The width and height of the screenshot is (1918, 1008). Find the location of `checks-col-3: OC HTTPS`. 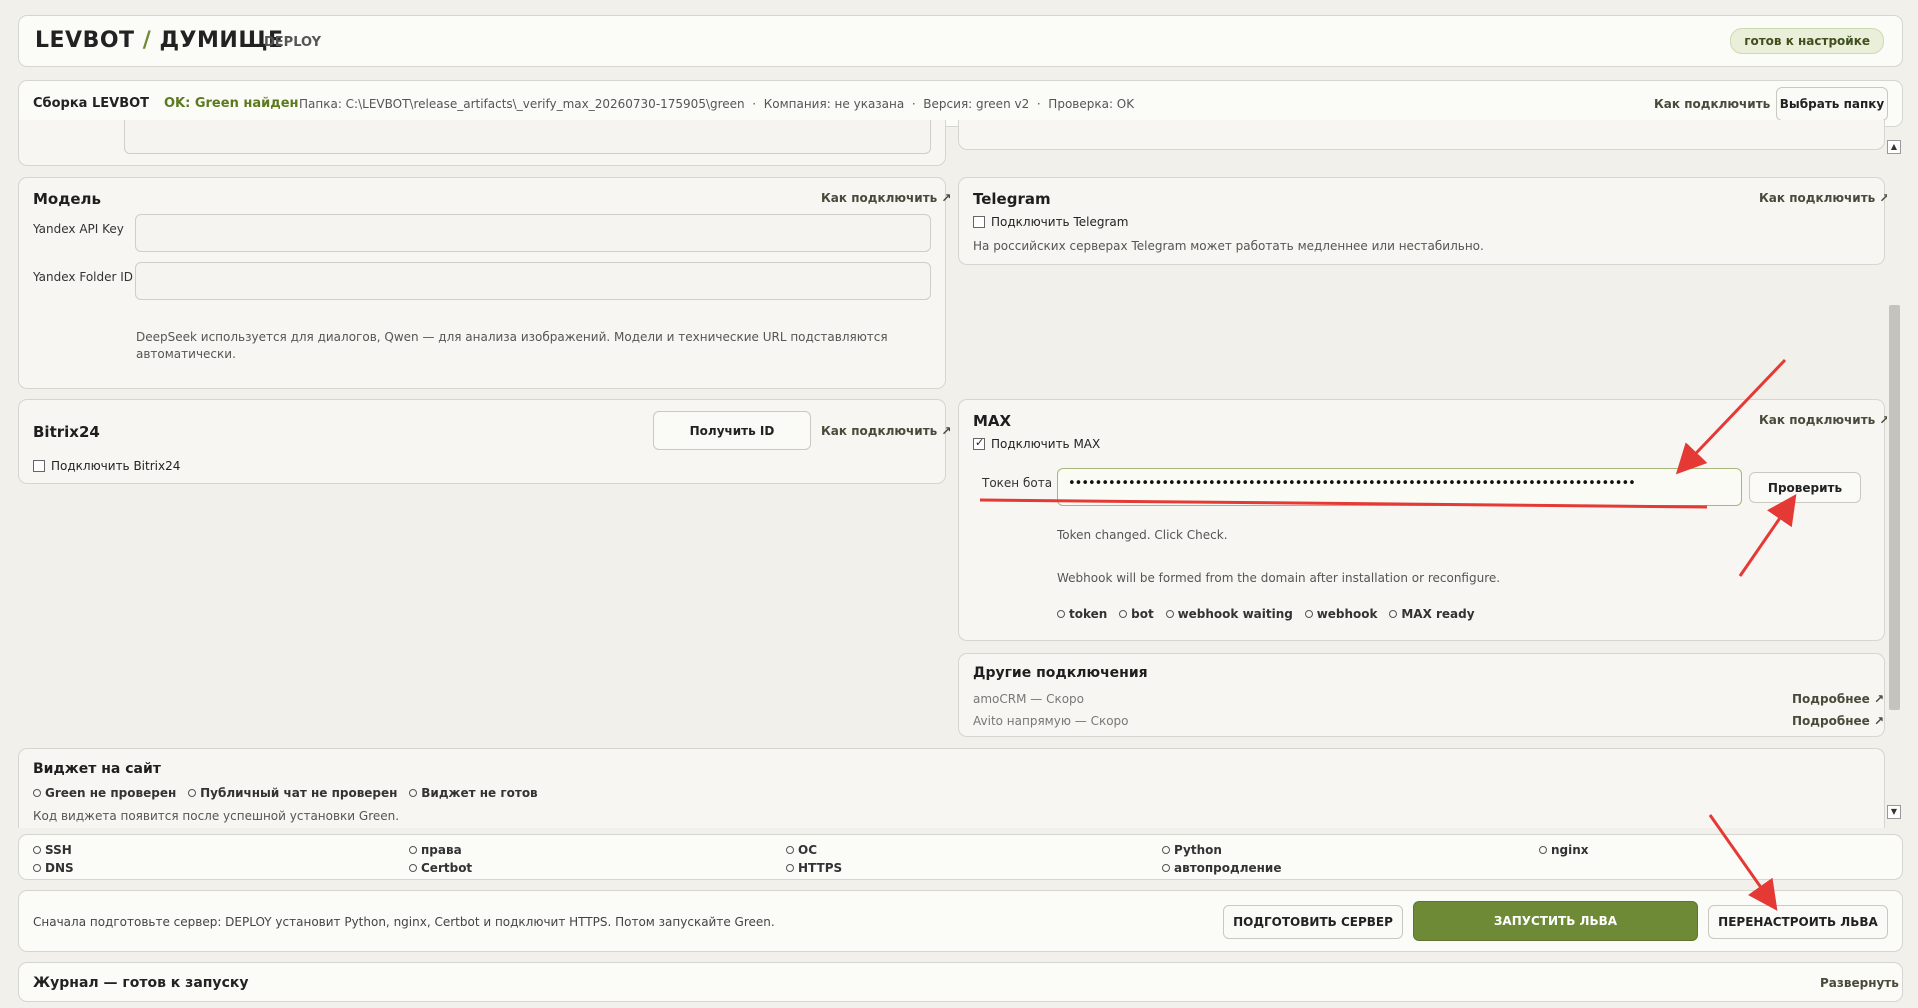

checks-col-3: OC HTTPS is located at coordinates (814, 859).